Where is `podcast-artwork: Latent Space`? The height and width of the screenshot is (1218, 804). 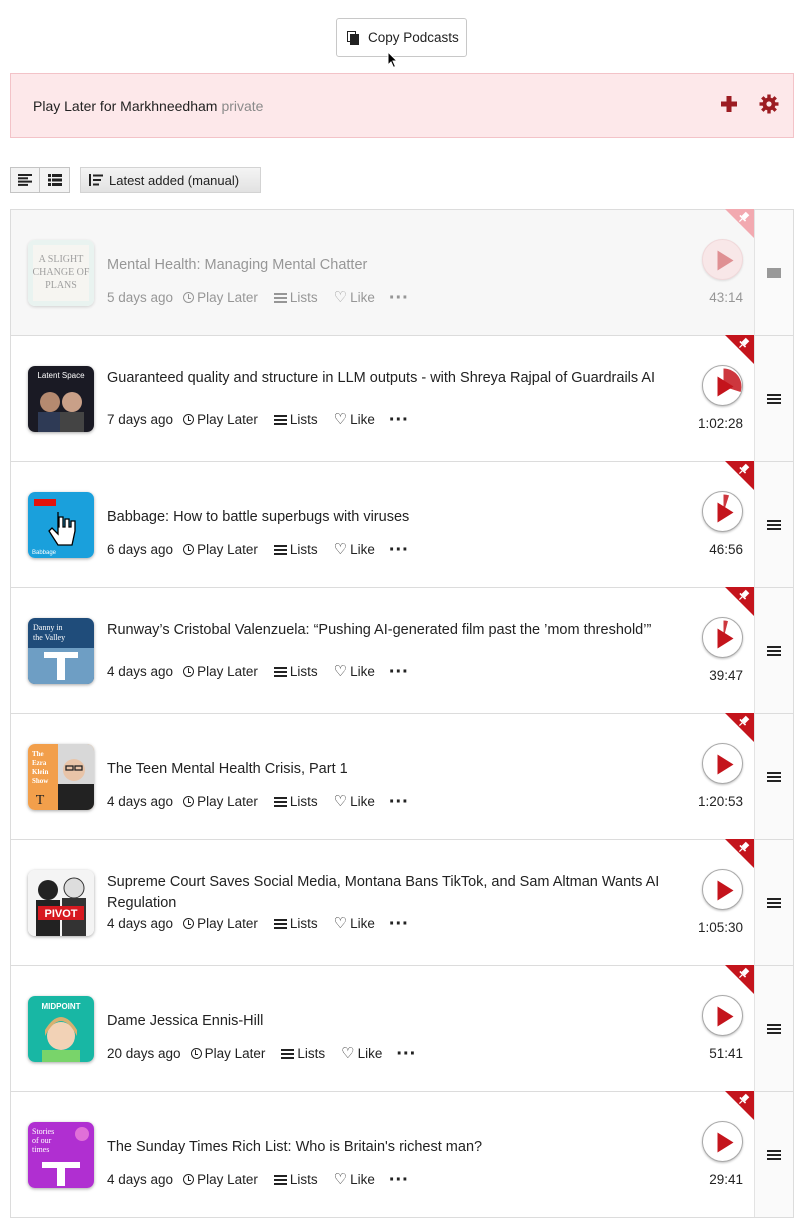 podcast-artwork: Latent Space is located at coordinates (61, 399).